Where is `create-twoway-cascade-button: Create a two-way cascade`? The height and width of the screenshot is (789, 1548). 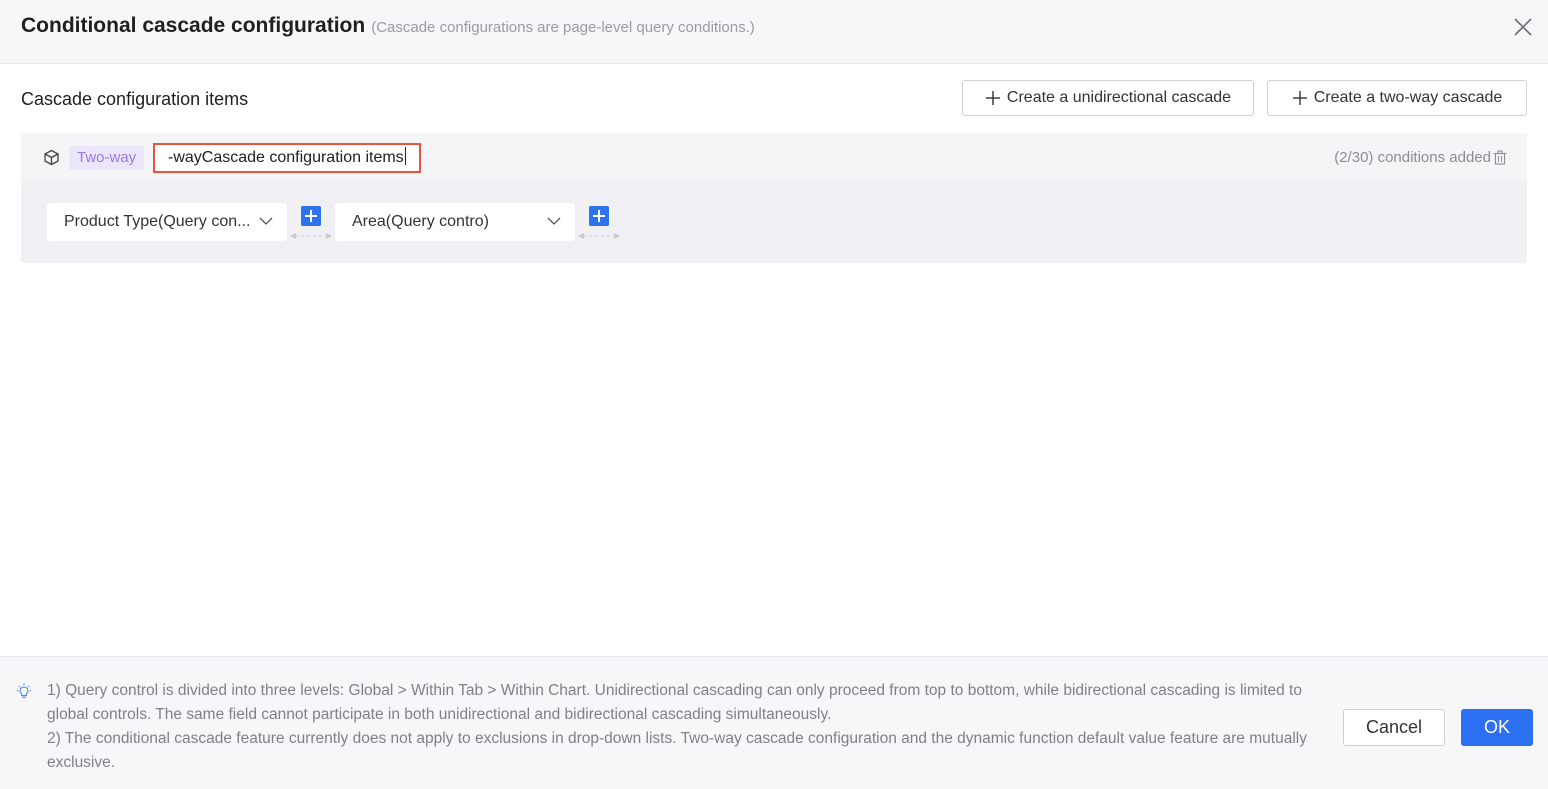 create-twoway-cascade-button: Create a two-way cascade is located at coordinates (1397, 98).